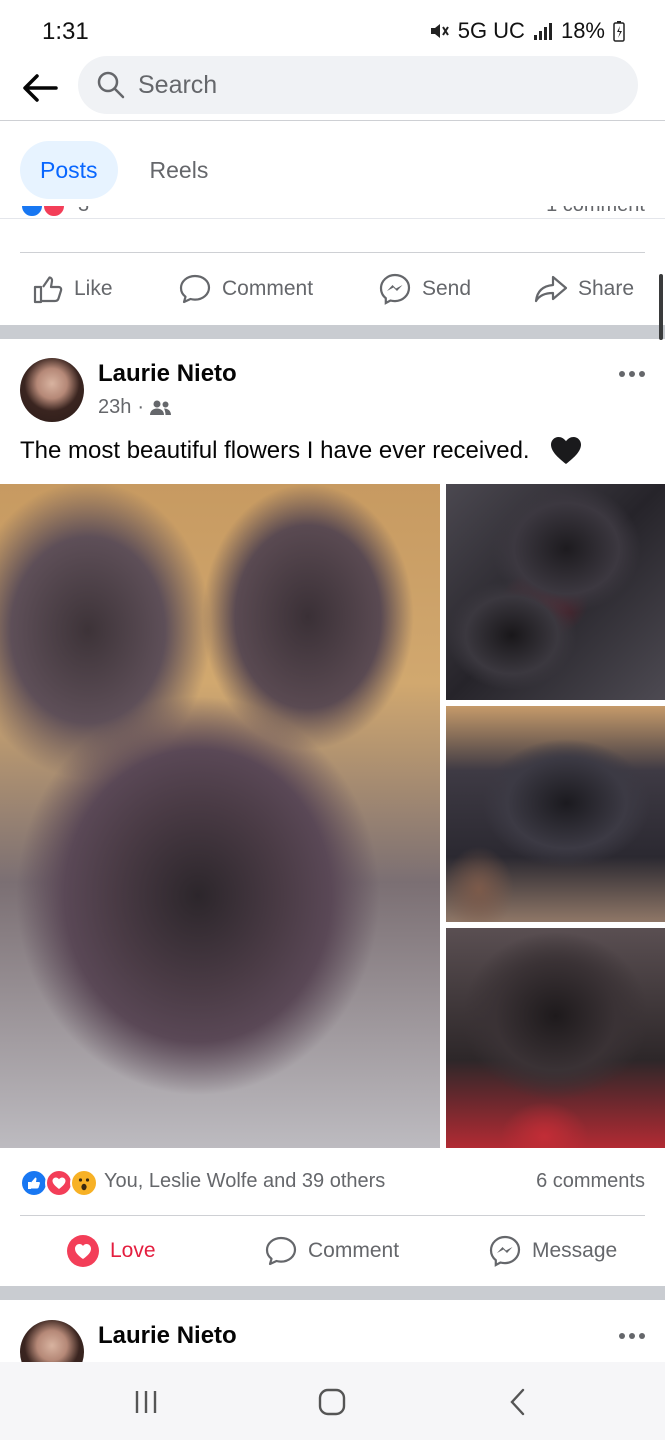  Describe the element at coordinates (619, 31) in the screenshot. I see `battery-charging-icon` at that location.